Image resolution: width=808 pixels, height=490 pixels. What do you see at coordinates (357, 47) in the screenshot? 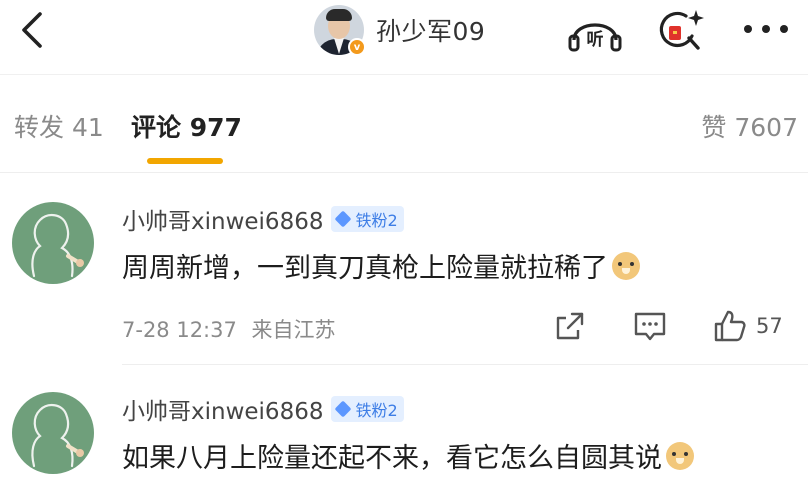
I see `verified-badge-icon: v` at bounding box center [357, 47].